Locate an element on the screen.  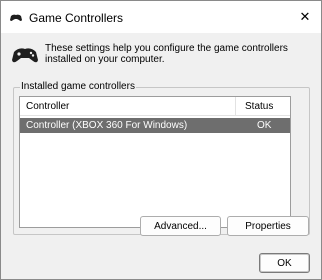
ok-button: OK is located at coordinates (284, 263).